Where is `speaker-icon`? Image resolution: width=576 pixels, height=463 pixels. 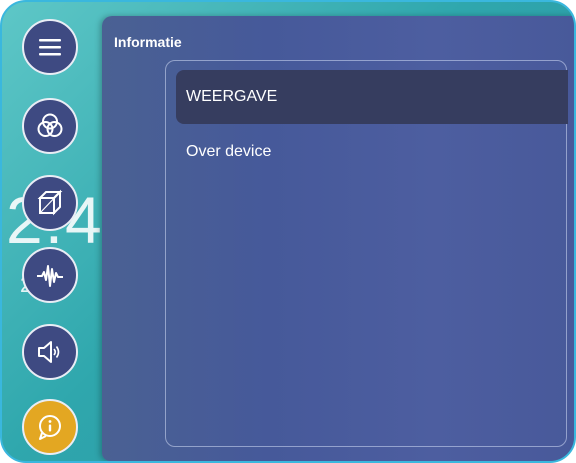
speaker-icon is located at coordinates (49, 352).